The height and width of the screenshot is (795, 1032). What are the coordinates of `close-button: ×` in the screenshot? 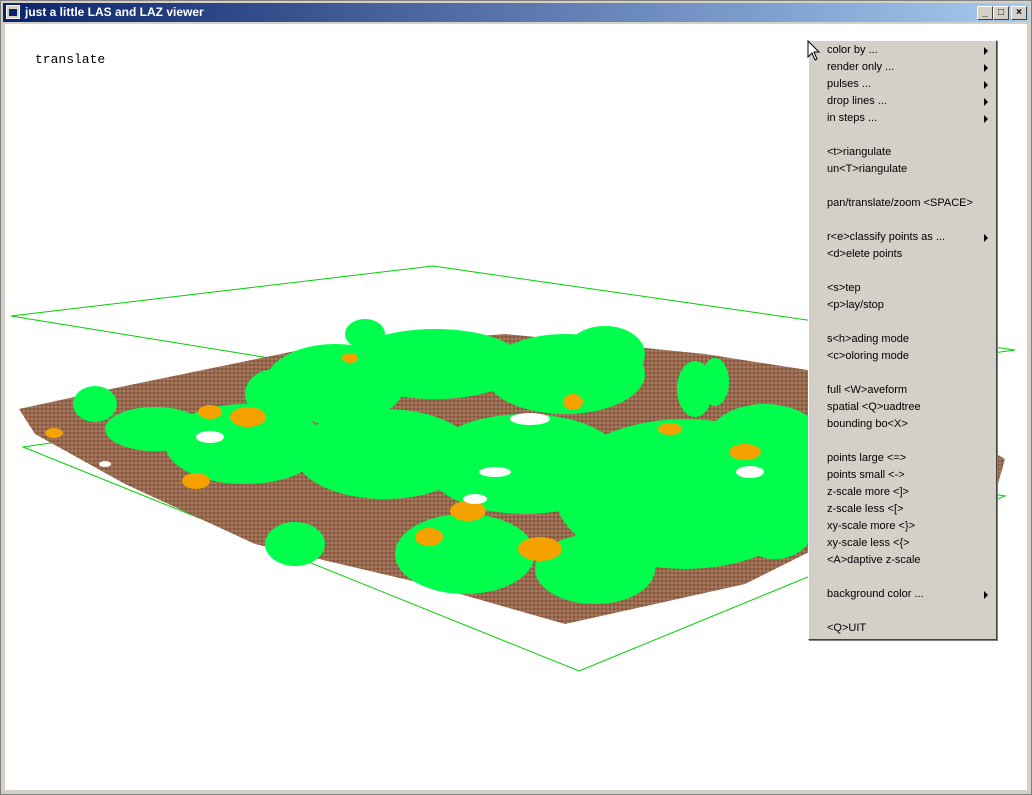 It's located at (1019, 13).